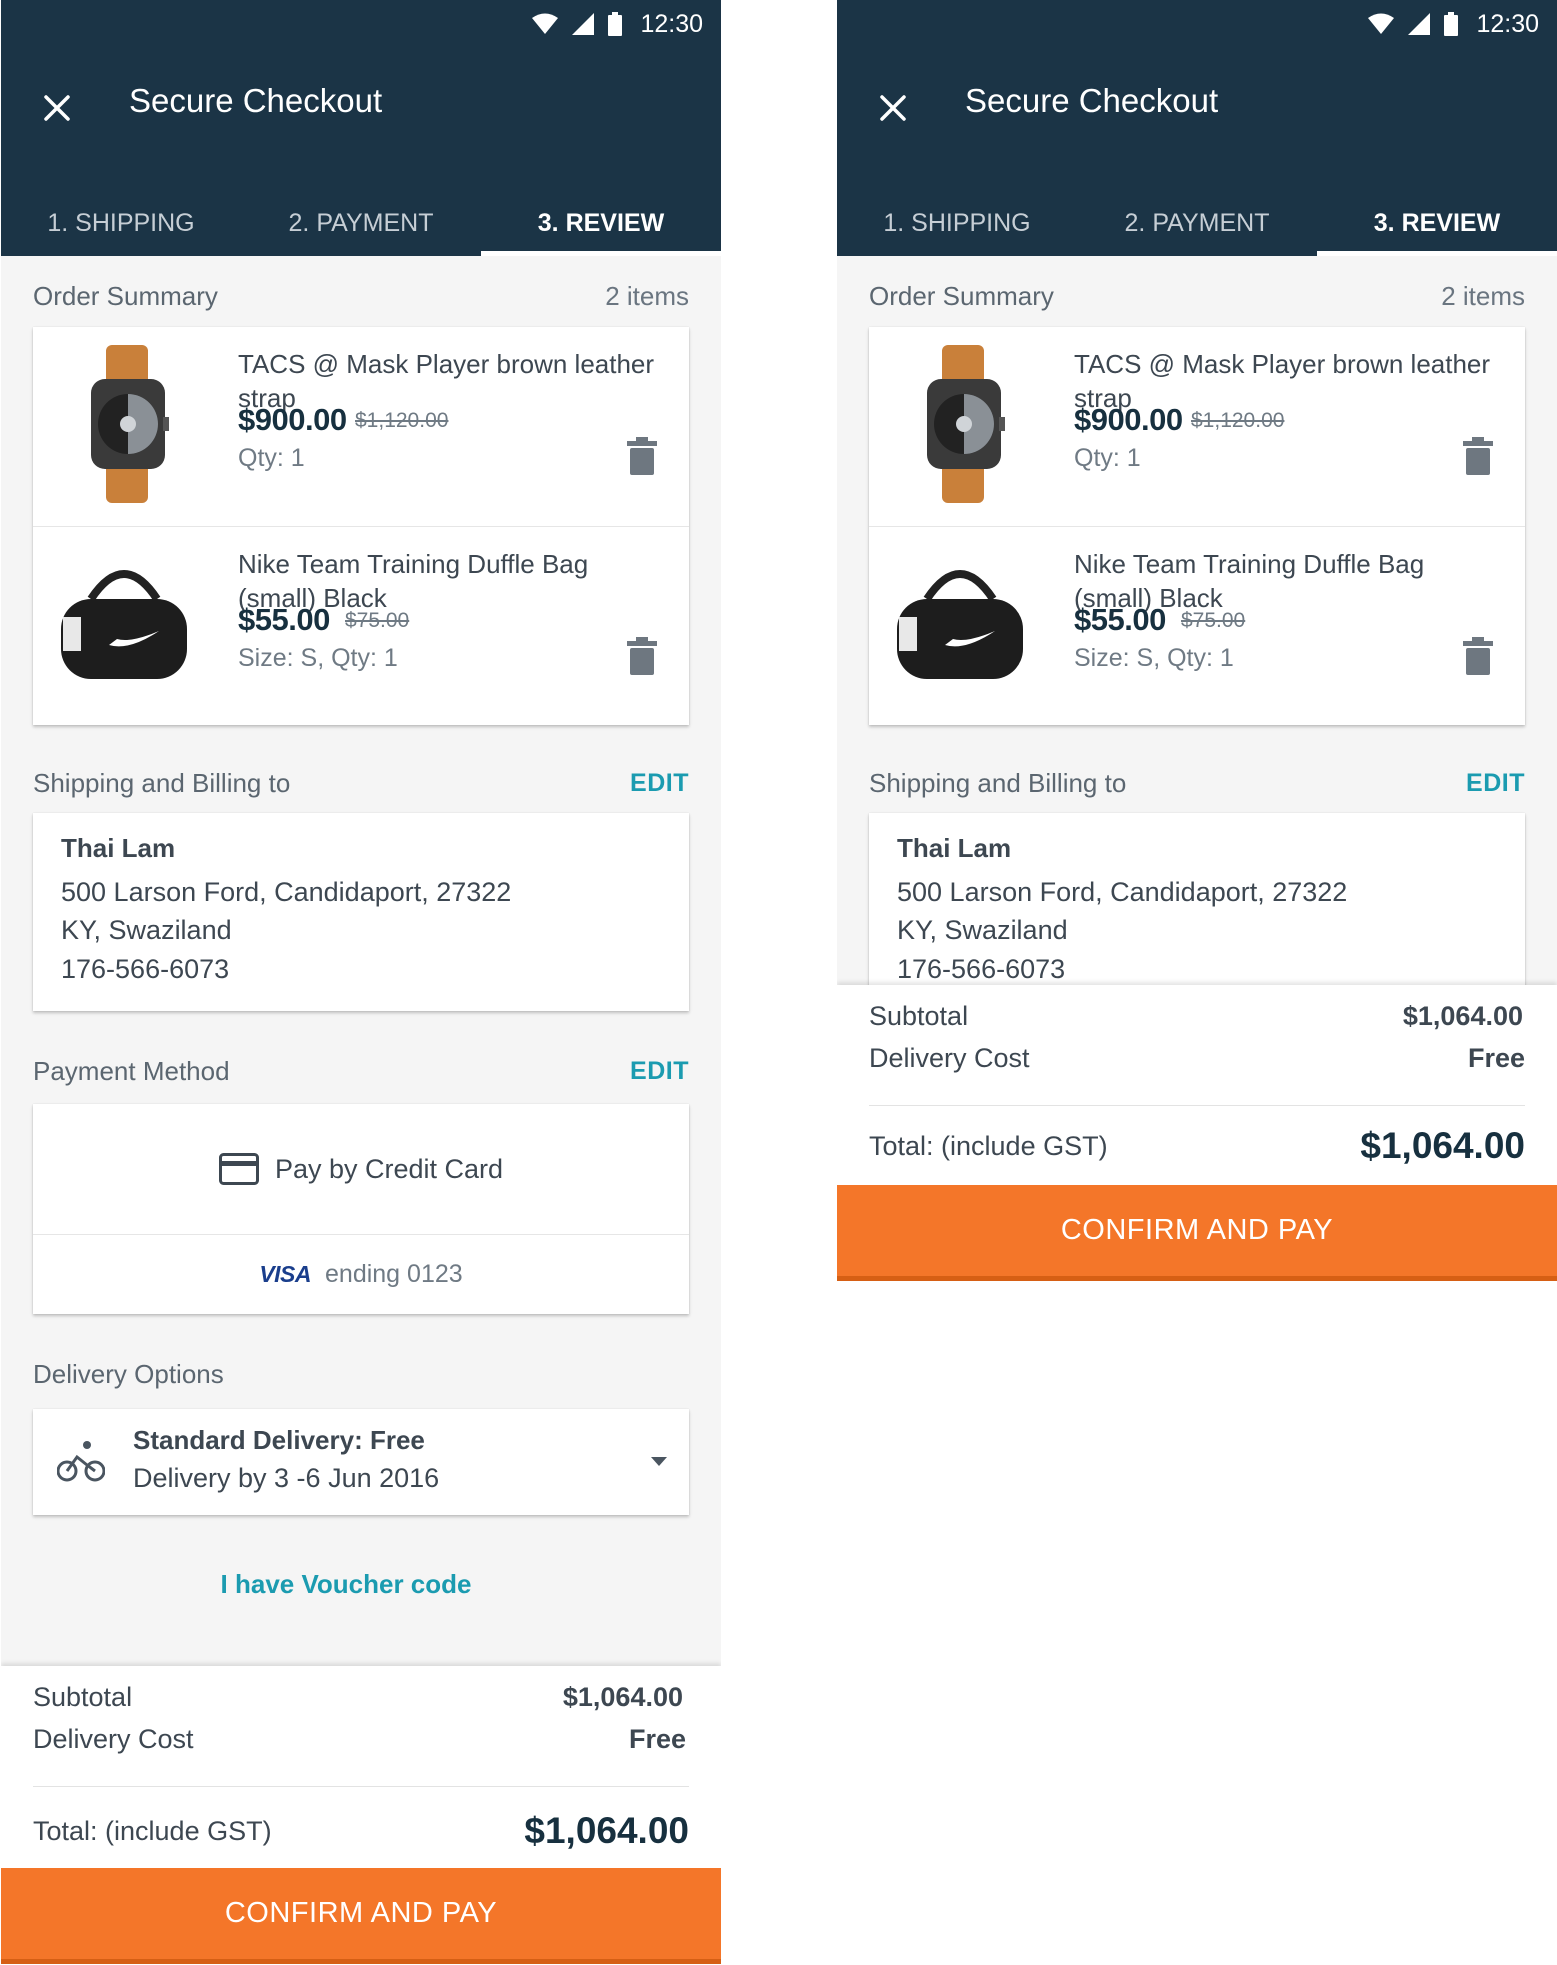 This screenshot has height=1965, width=1557. What do you see at coordinates (361, 1374) in the screenshot?
I see `delivery-header: Delivery Options` at bounding box center [361, 1374].